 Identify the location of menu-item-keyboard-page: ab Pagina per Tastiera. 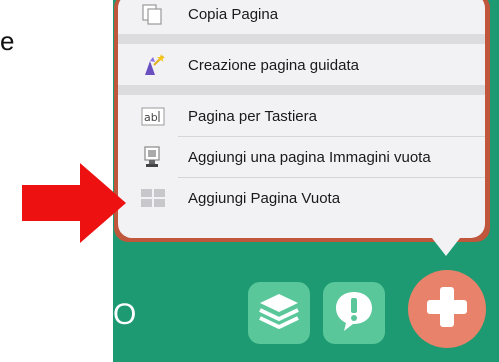
(301, 116).